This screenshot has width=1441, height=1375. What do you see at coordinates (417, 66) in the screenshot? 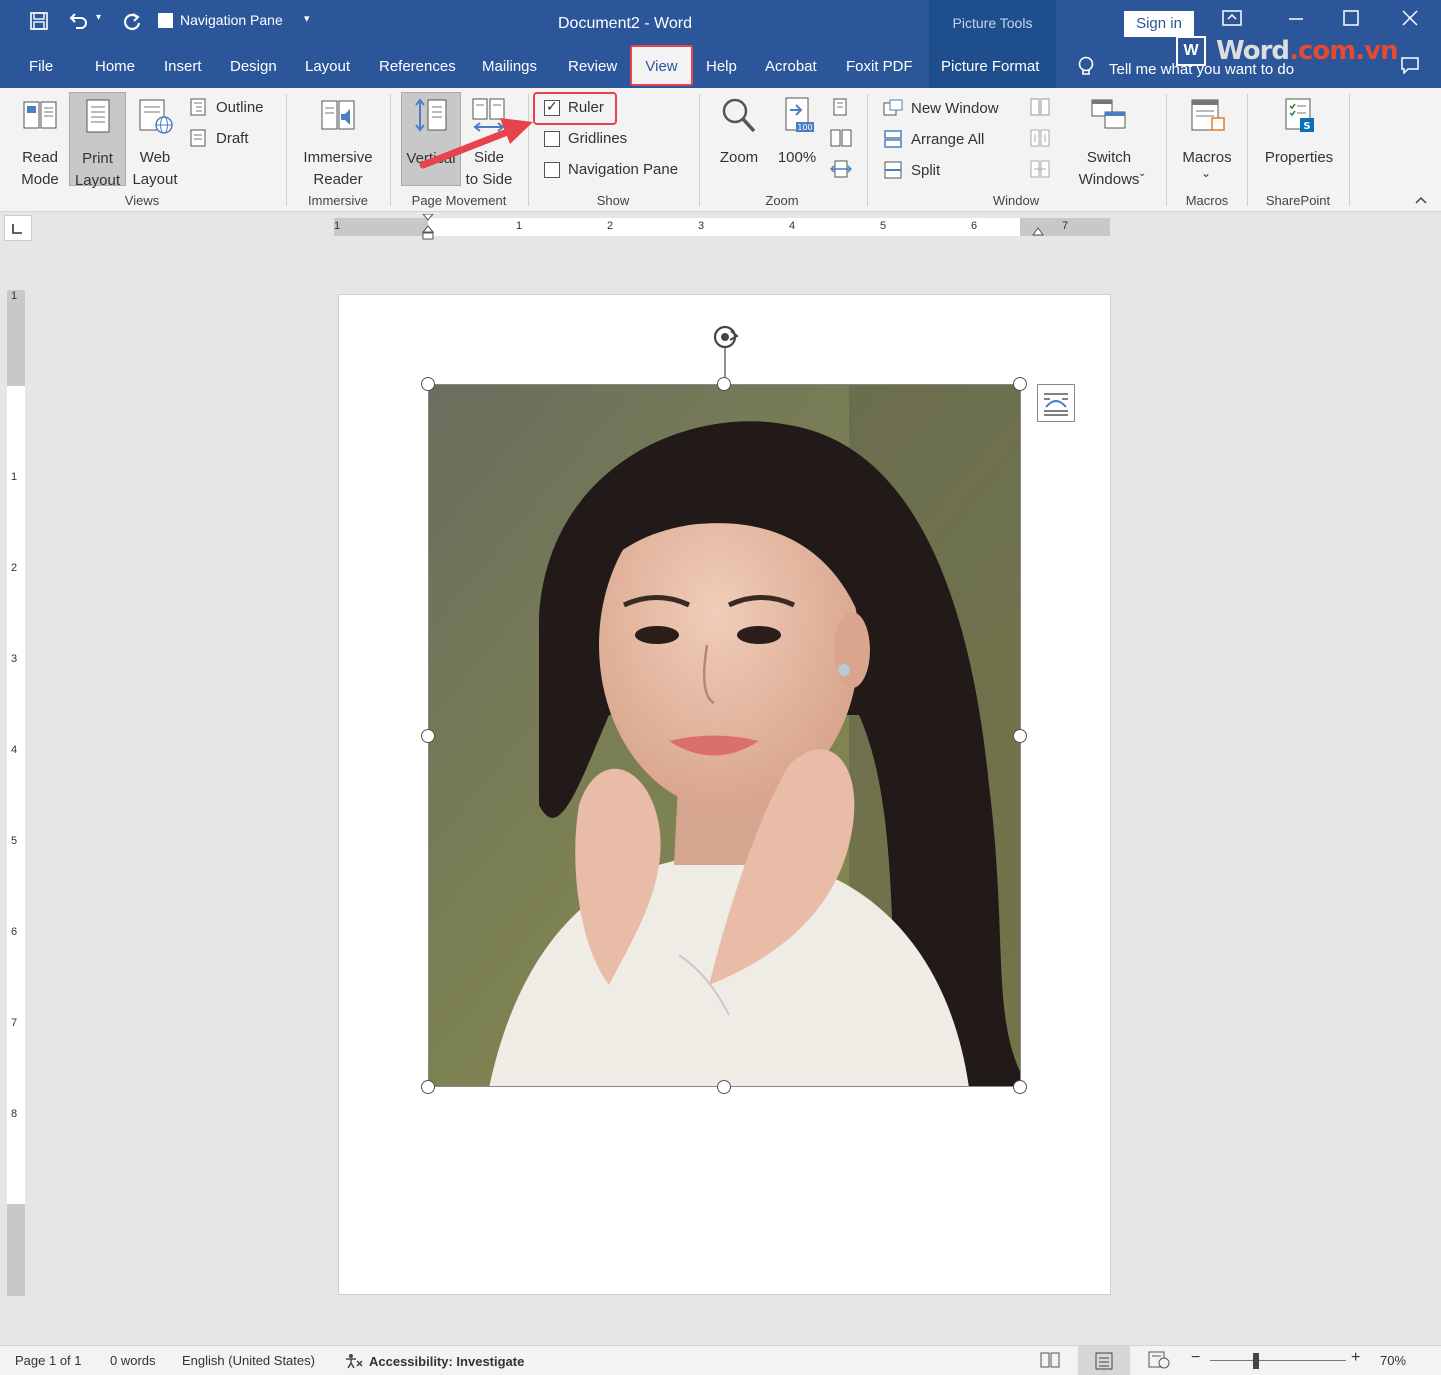
I see `tab-references: References` at bounding box center [417, 66].